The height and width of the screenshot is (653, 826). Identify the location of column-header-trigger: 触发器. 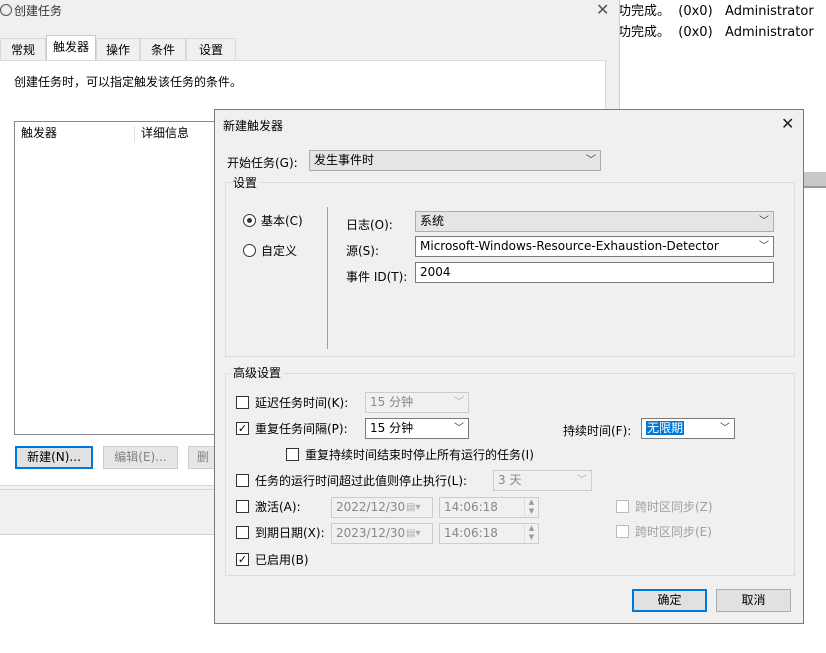
(39, 133).